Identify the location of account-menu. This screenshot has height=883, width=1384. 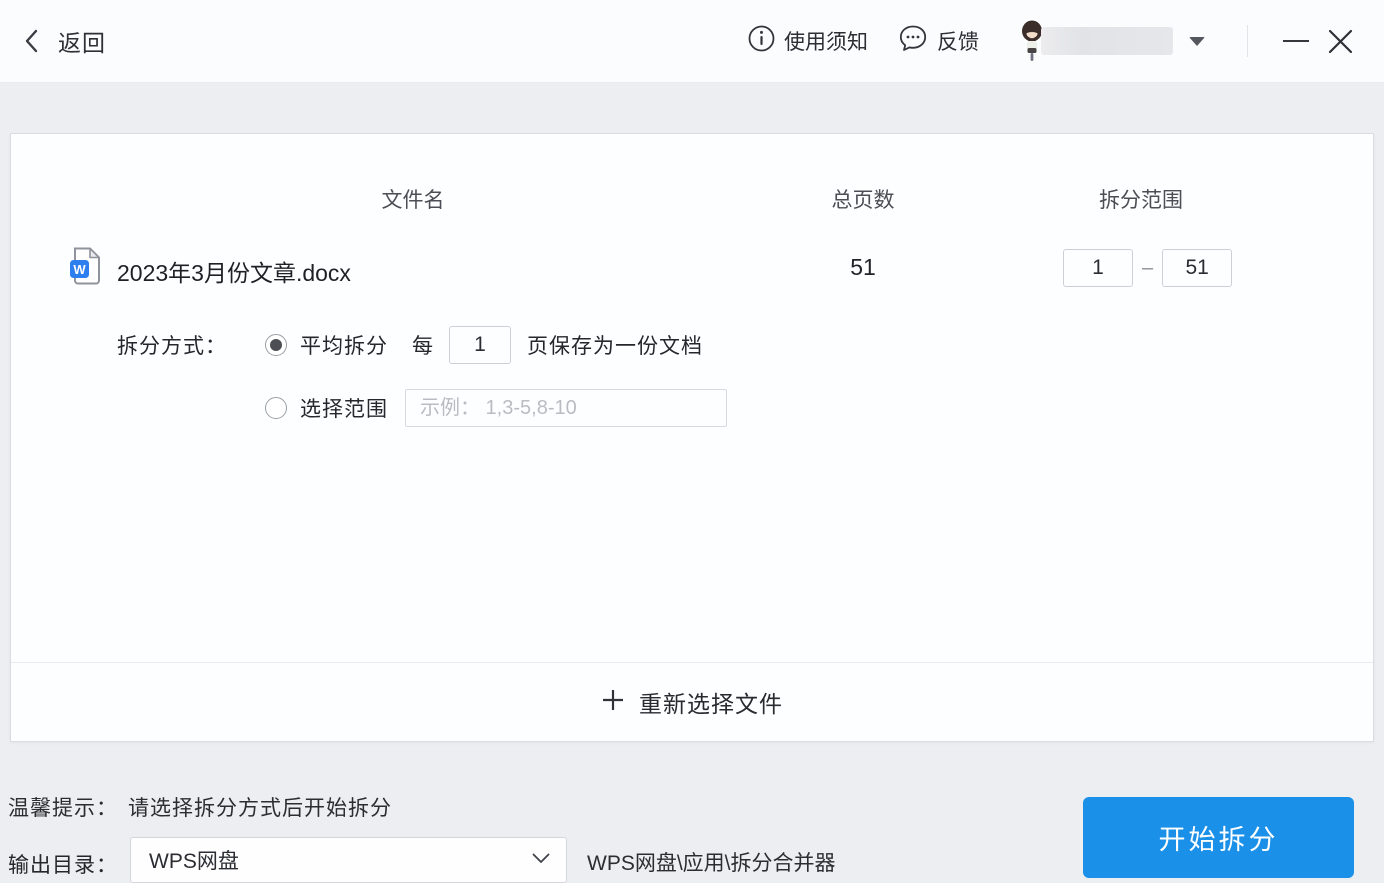
(1112, 41).